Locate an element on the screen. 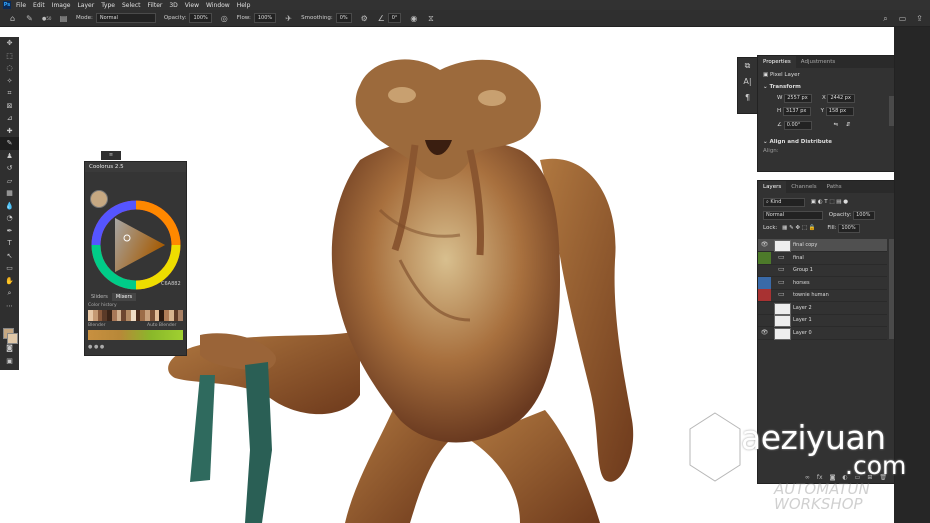 This screenshot has width=930, height=523. healing-tool-icon: ✚ is located at coordinates (9, 131).